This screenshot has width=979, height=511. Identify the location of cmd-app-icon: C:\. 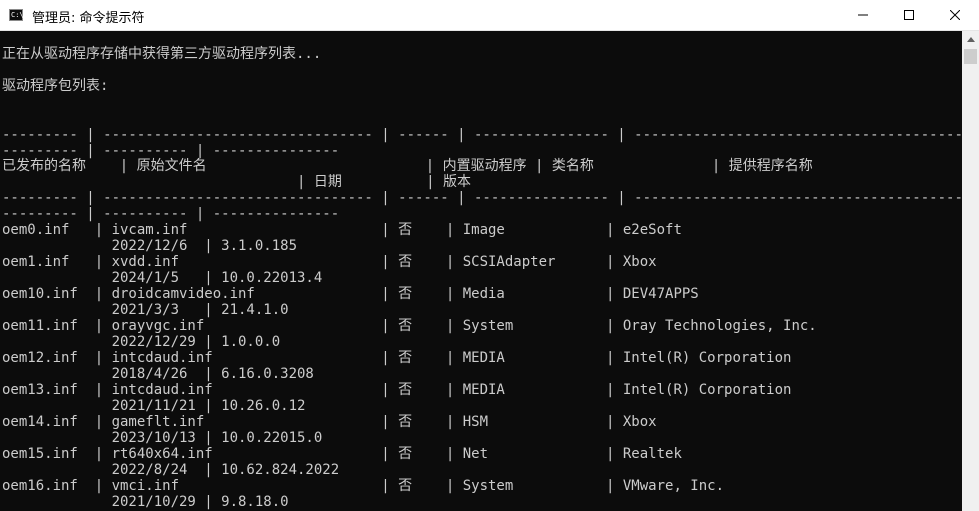
(16, 15).